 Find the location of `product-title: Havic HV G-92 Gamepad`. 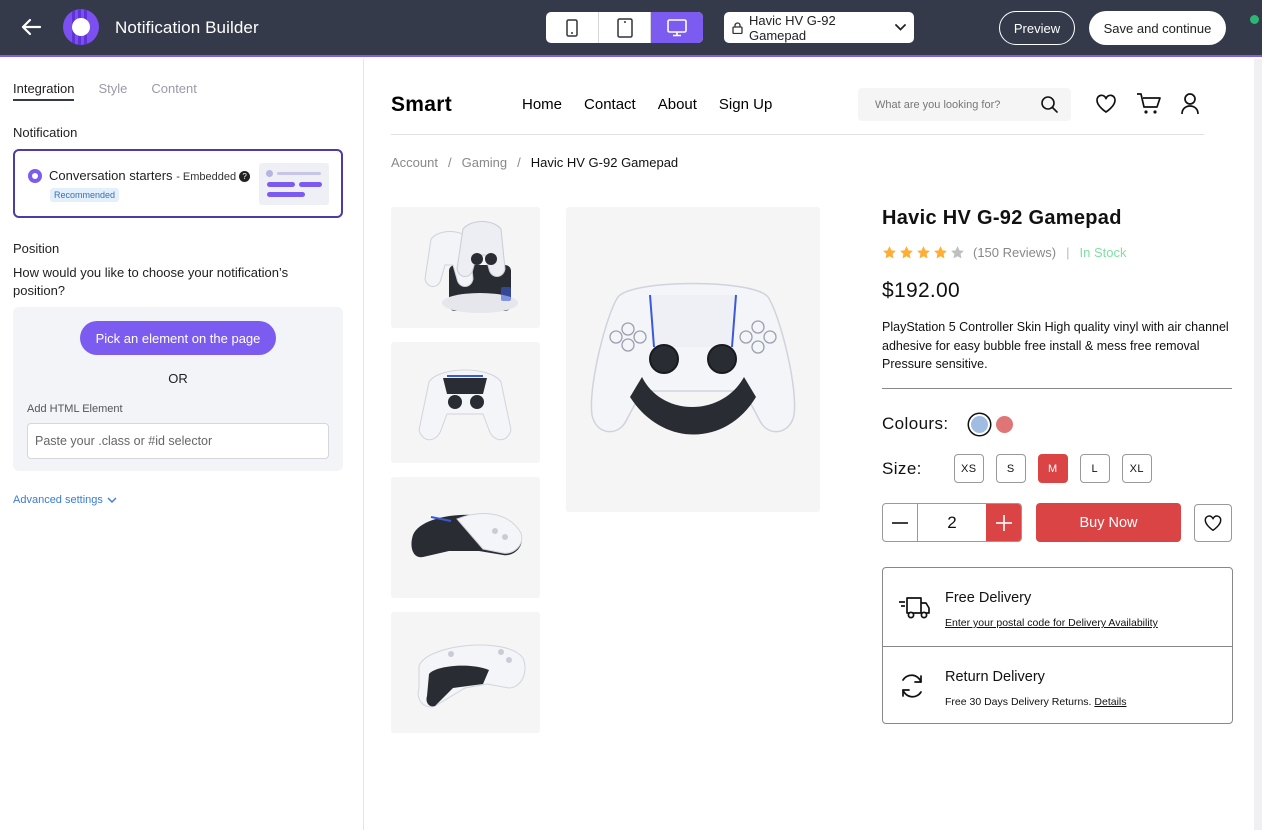

product-title: Havic HV G-92 Gamepad is located at coordinates (1002, 218).